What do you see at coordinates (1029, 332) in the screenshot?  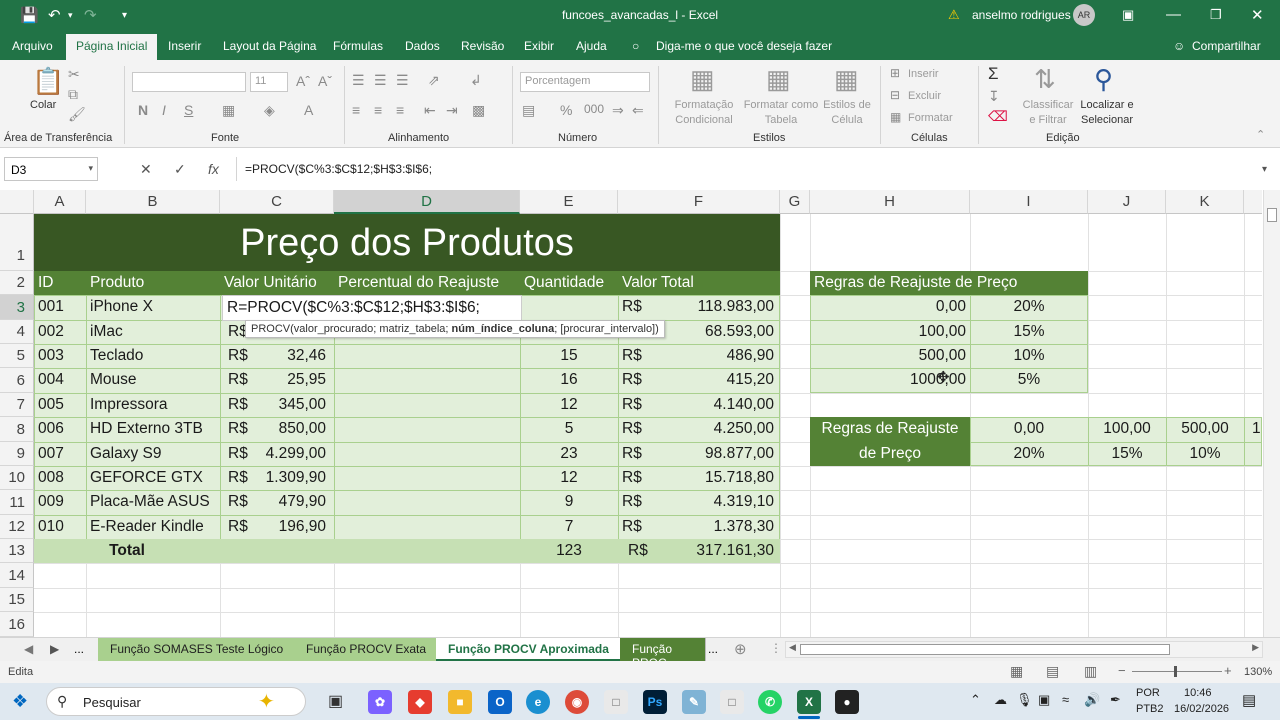 I see `cell-i4: 15%` at bounding box center [1029, 332].